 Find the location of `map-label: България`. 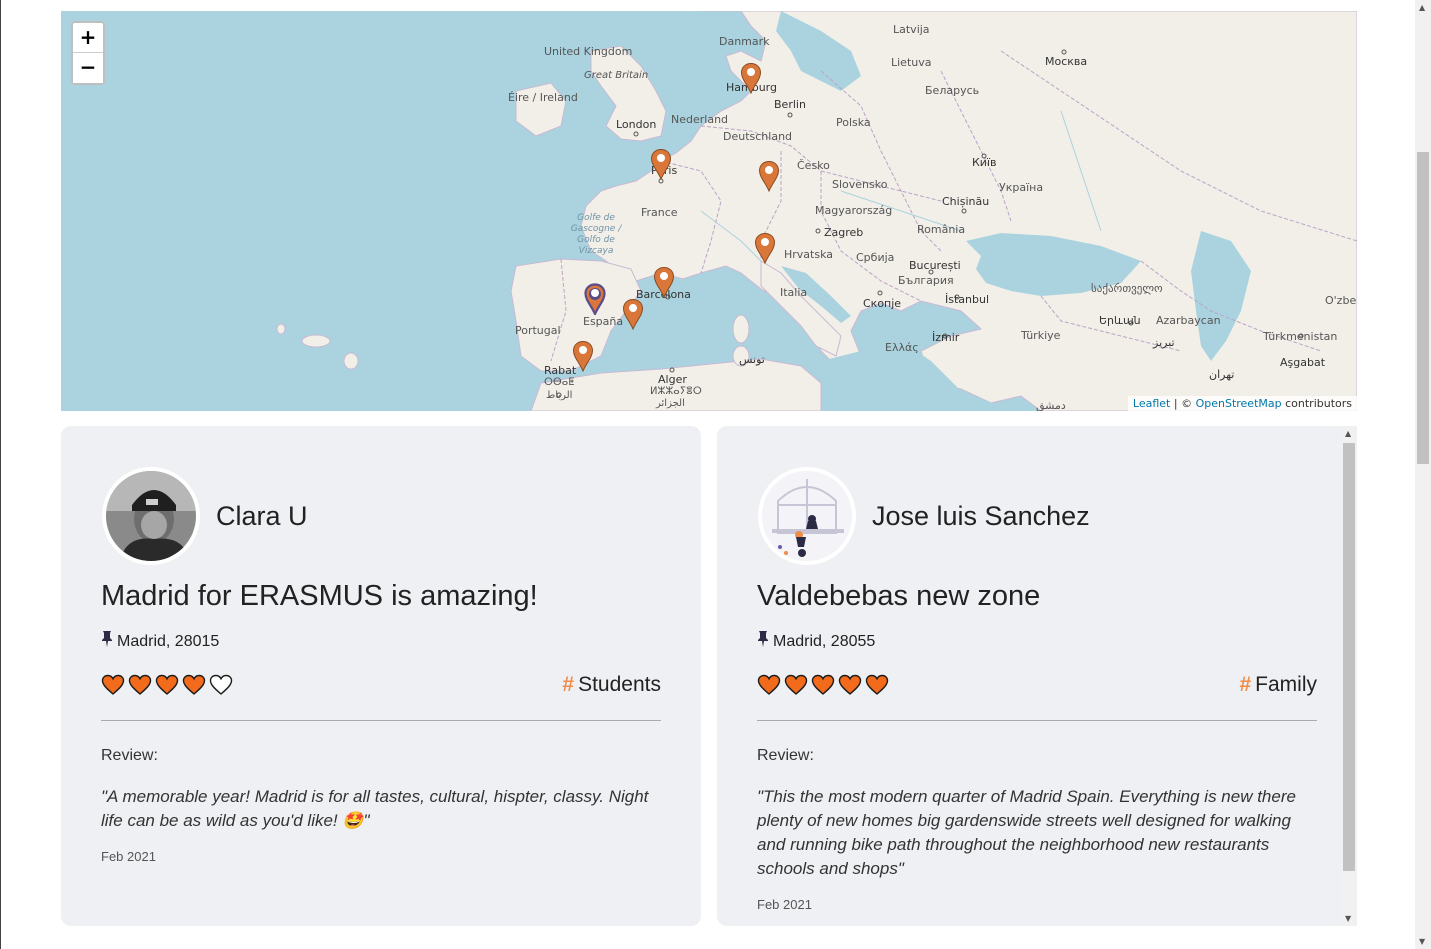

map-label: България is located at coordinates (926, 280).